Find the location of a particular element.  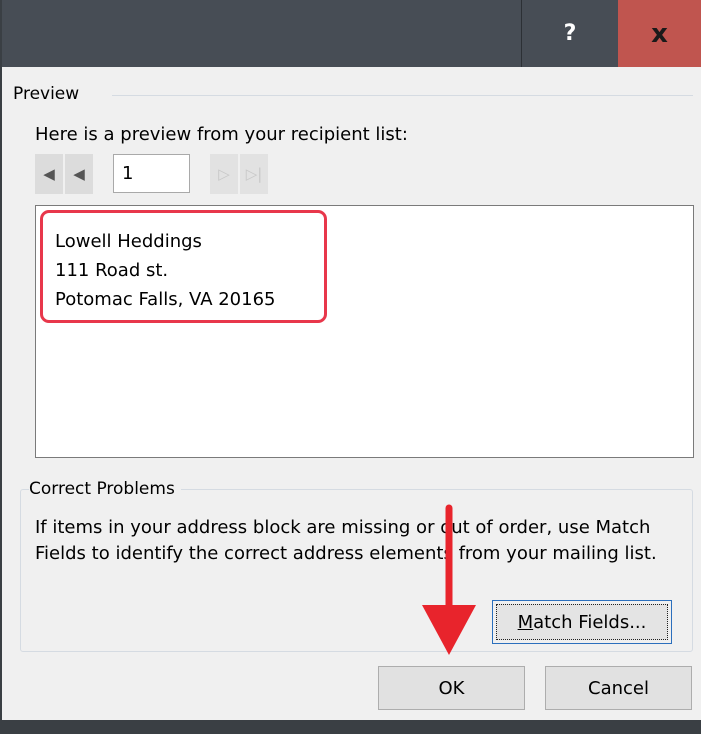

preview-group-divider is located at coordinates (402, 95).